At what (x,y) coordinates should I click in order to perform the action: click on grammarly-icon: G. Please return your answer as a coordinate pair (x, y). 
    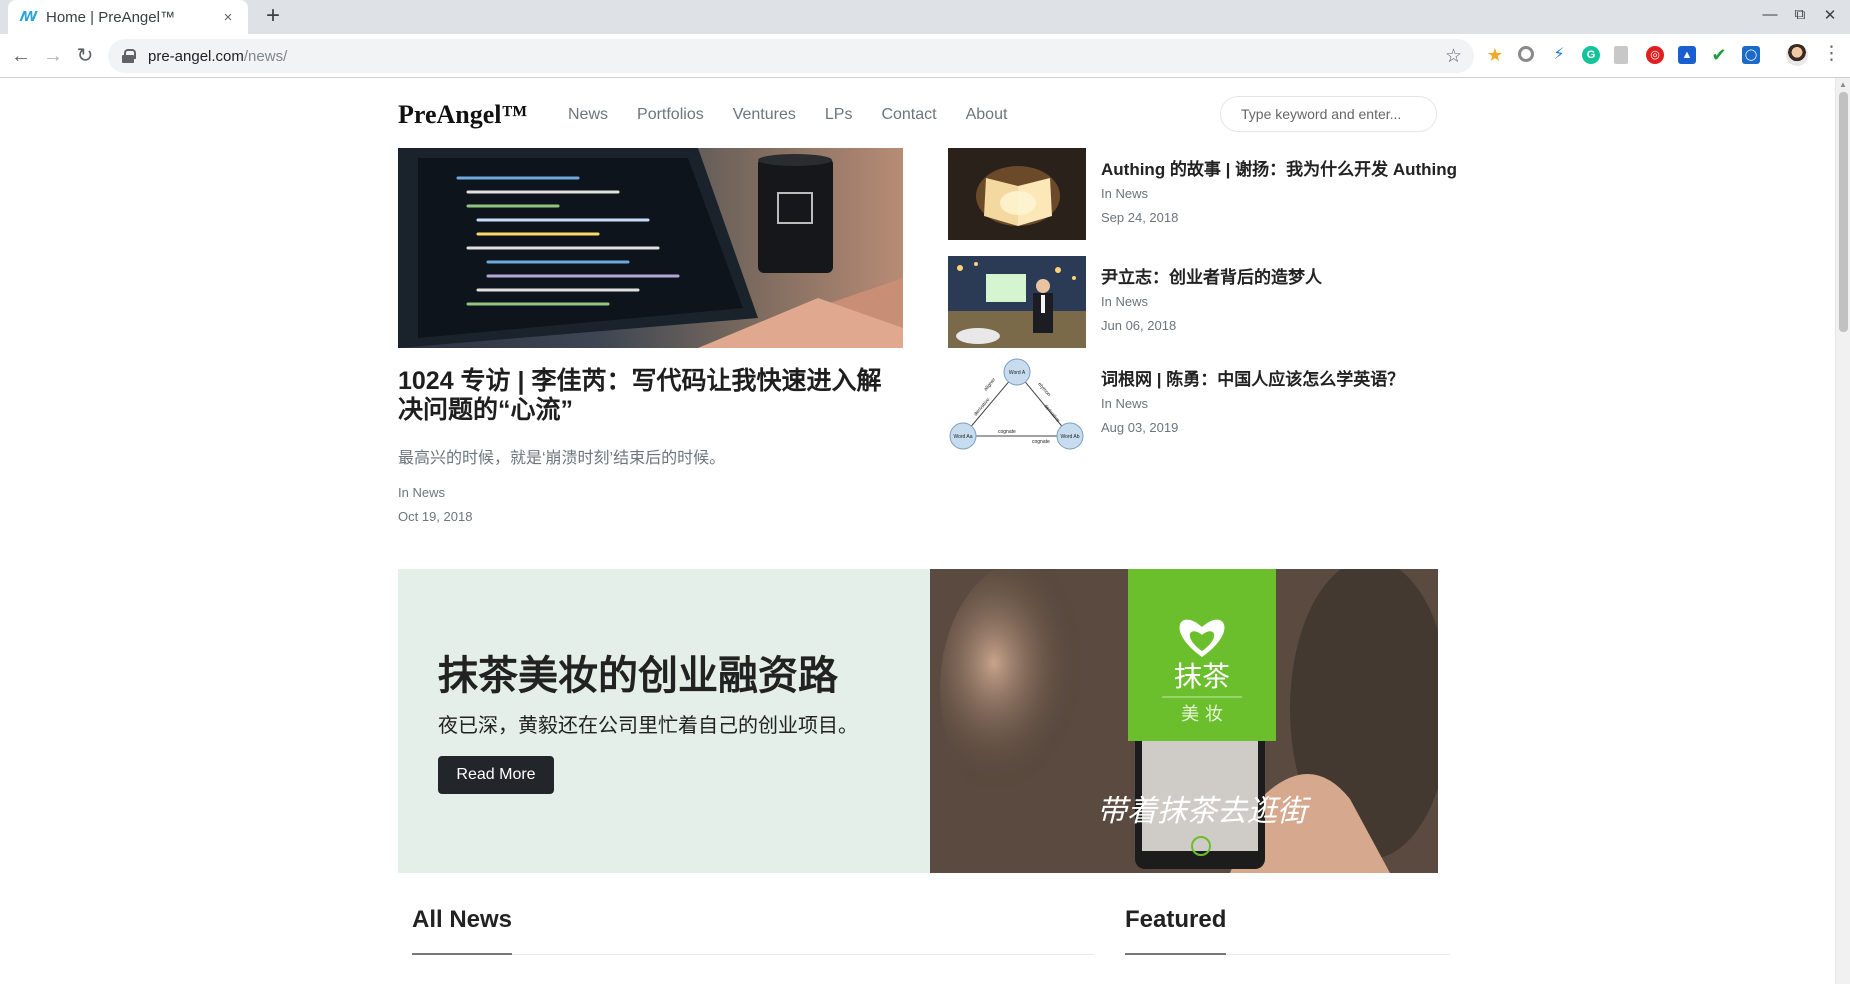
    Looking at the image, I should click on (1591, 55).